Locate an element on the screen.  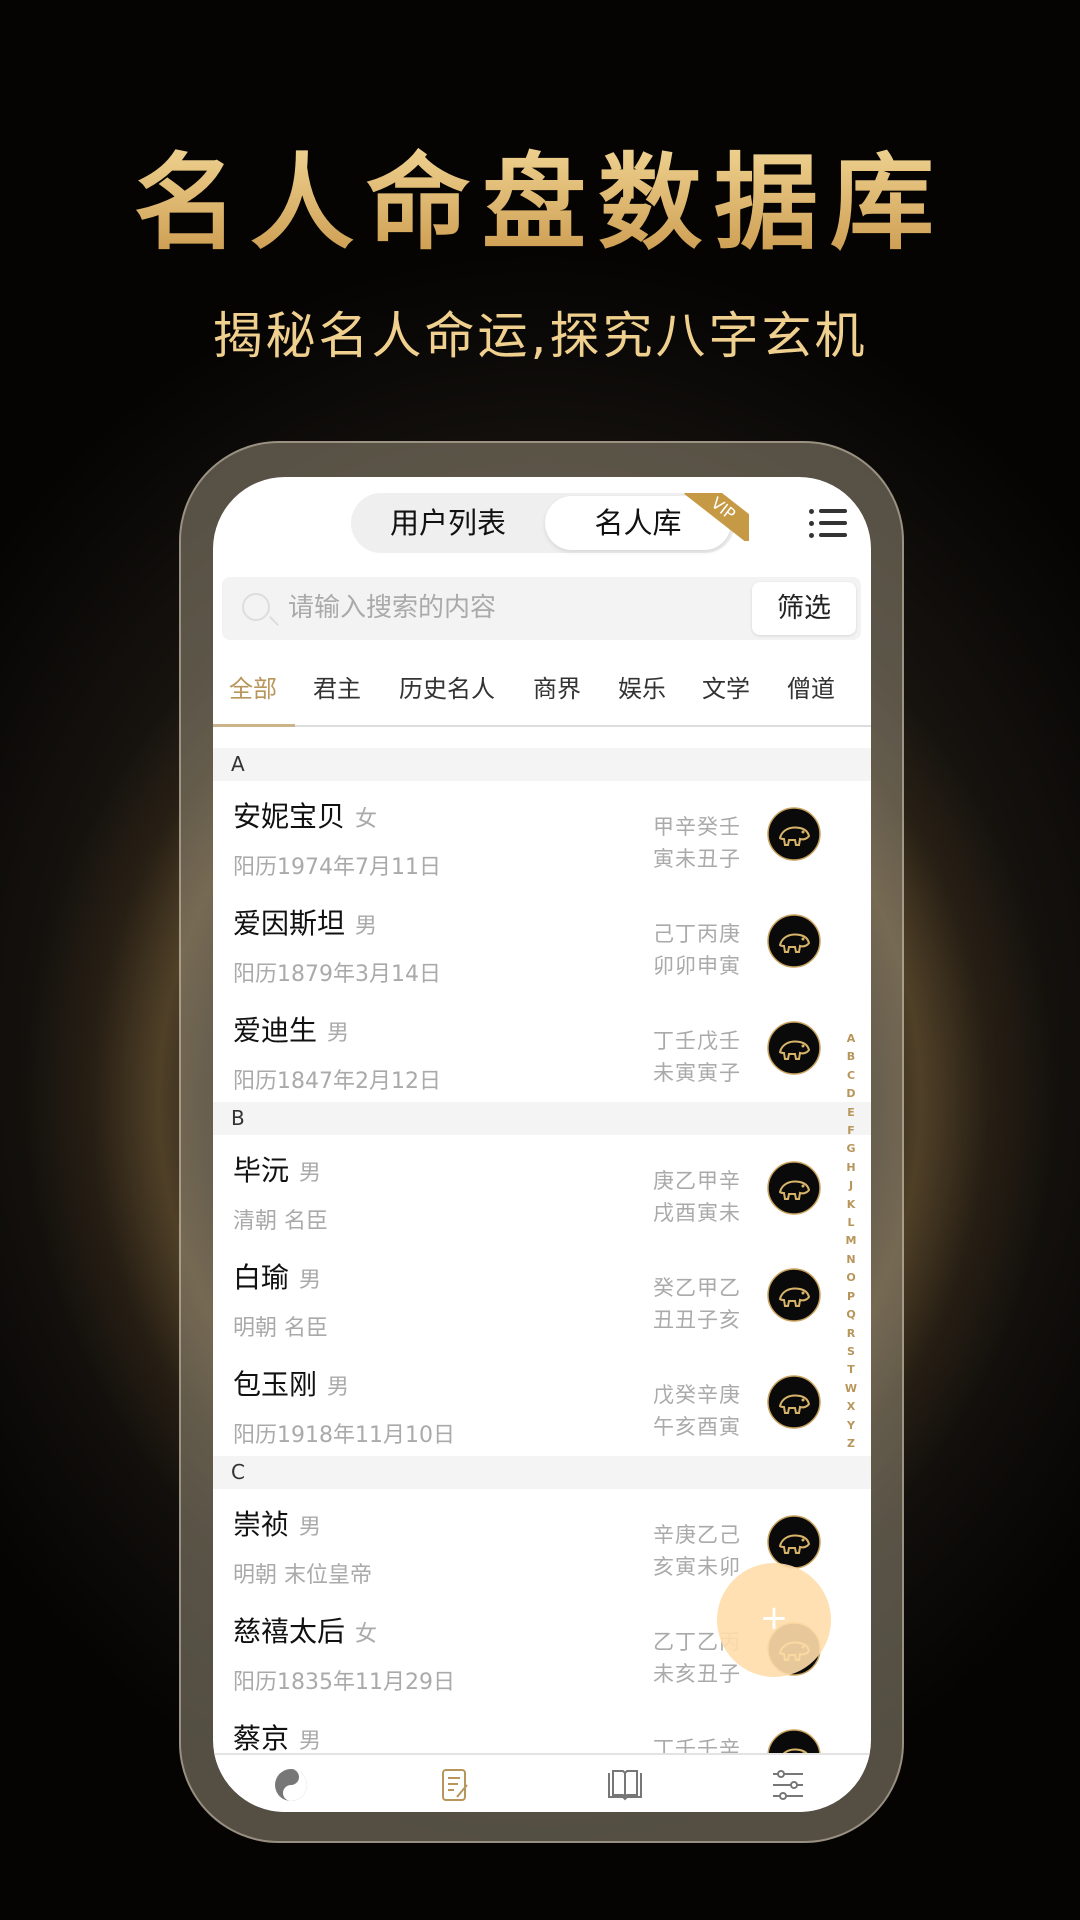
add-fab-button: + is located at coordinates (774, 1620).